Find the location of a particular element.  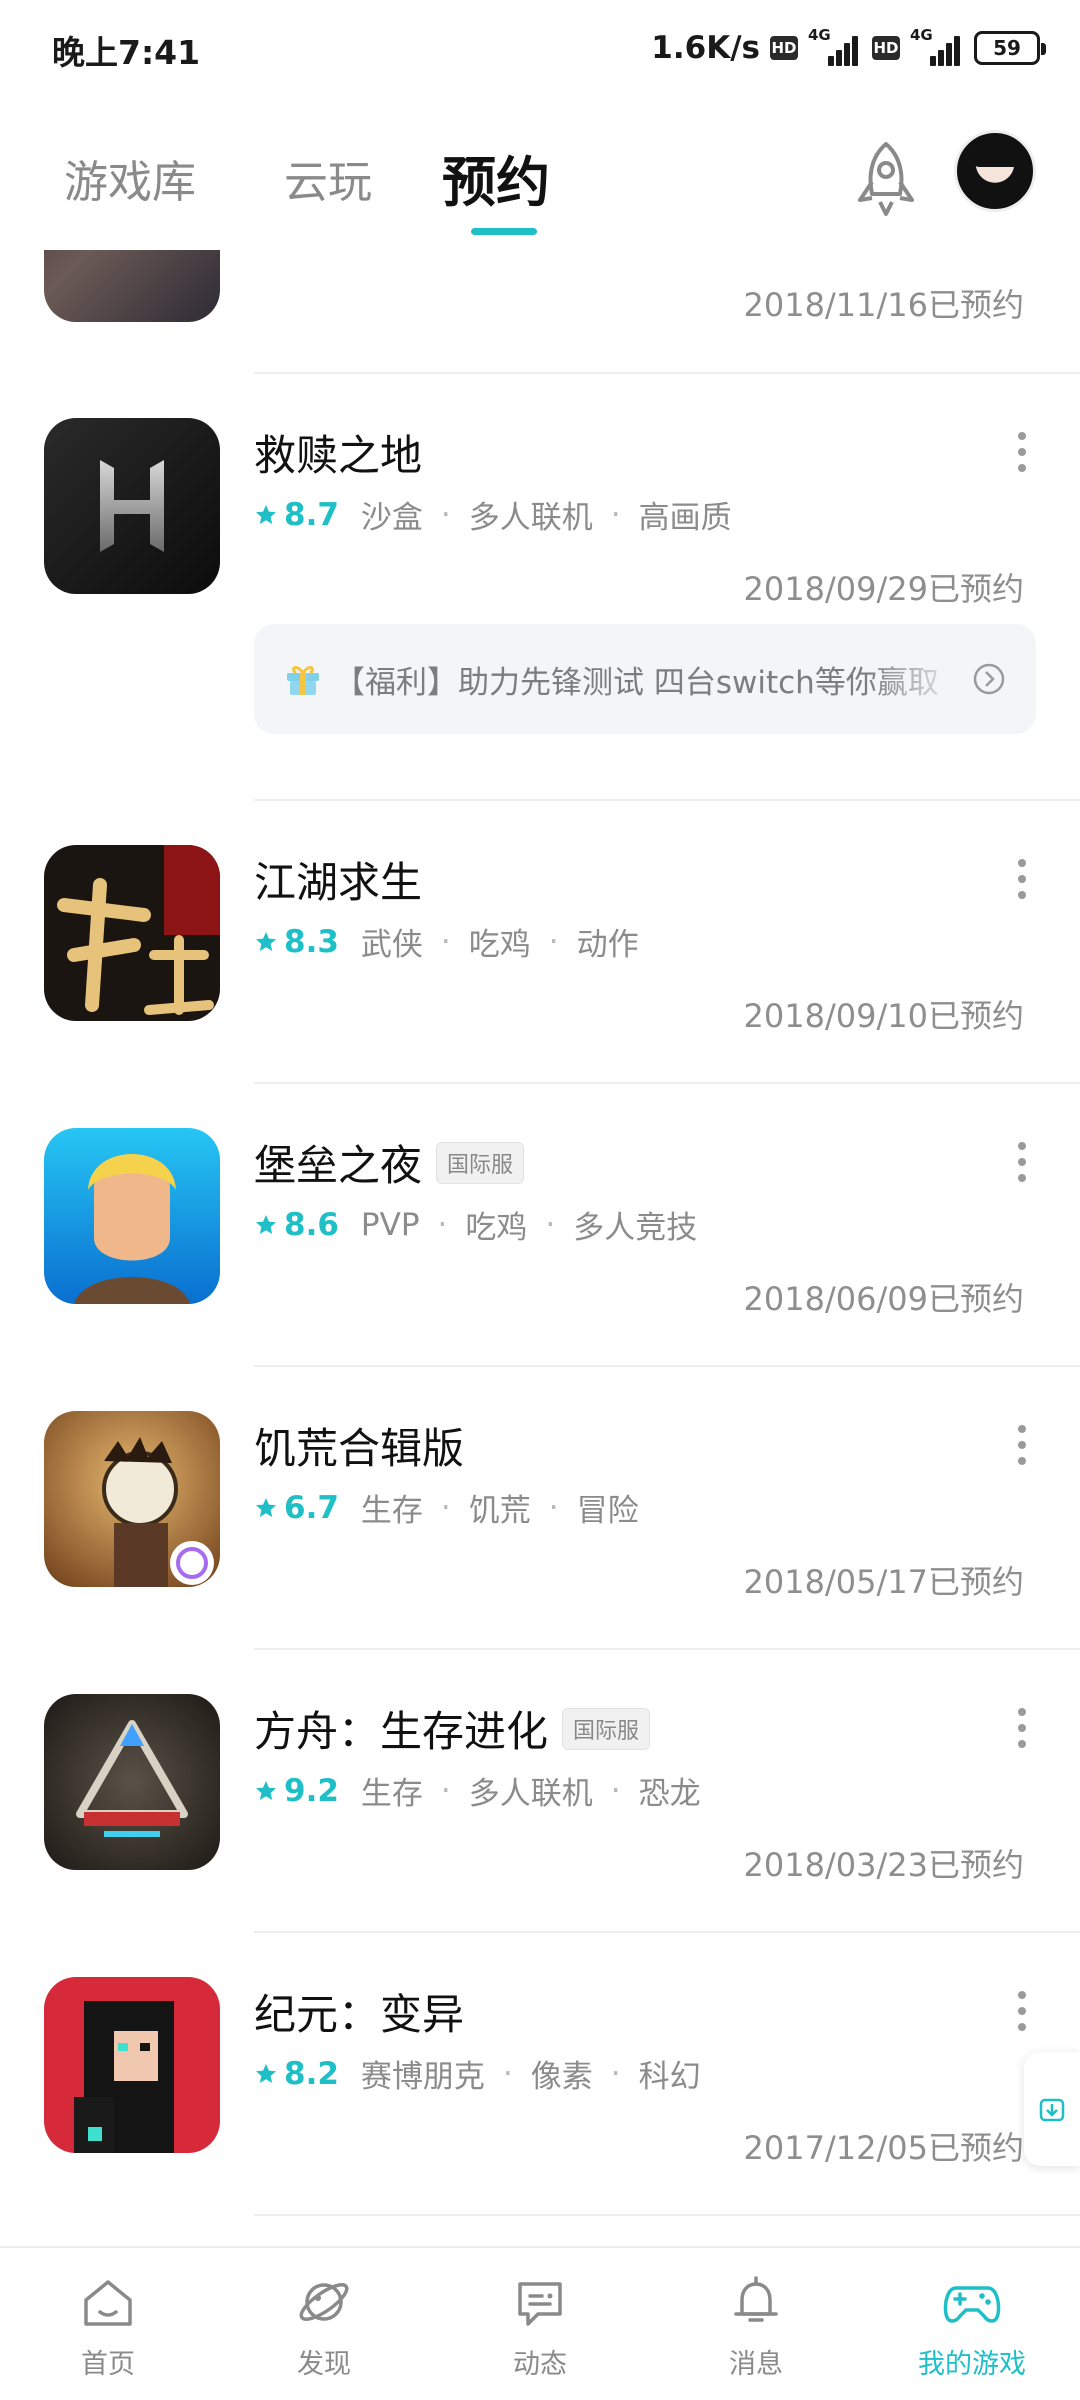

list-item: 江湖求生 8.3 武侠 · 吃鸡 · 动作 2018/09/10已预约 is located at coordinates (540, 942).